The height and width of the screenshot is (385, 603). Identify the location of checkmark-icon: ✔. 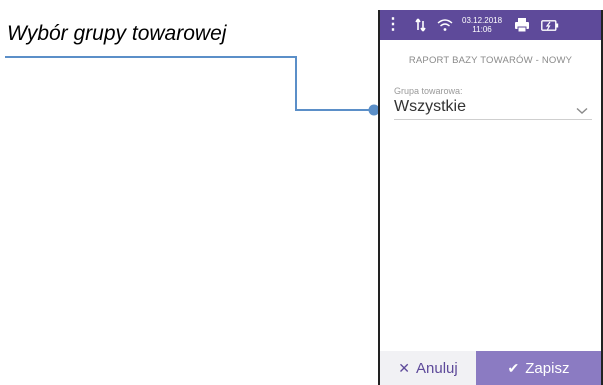
(513, 367).